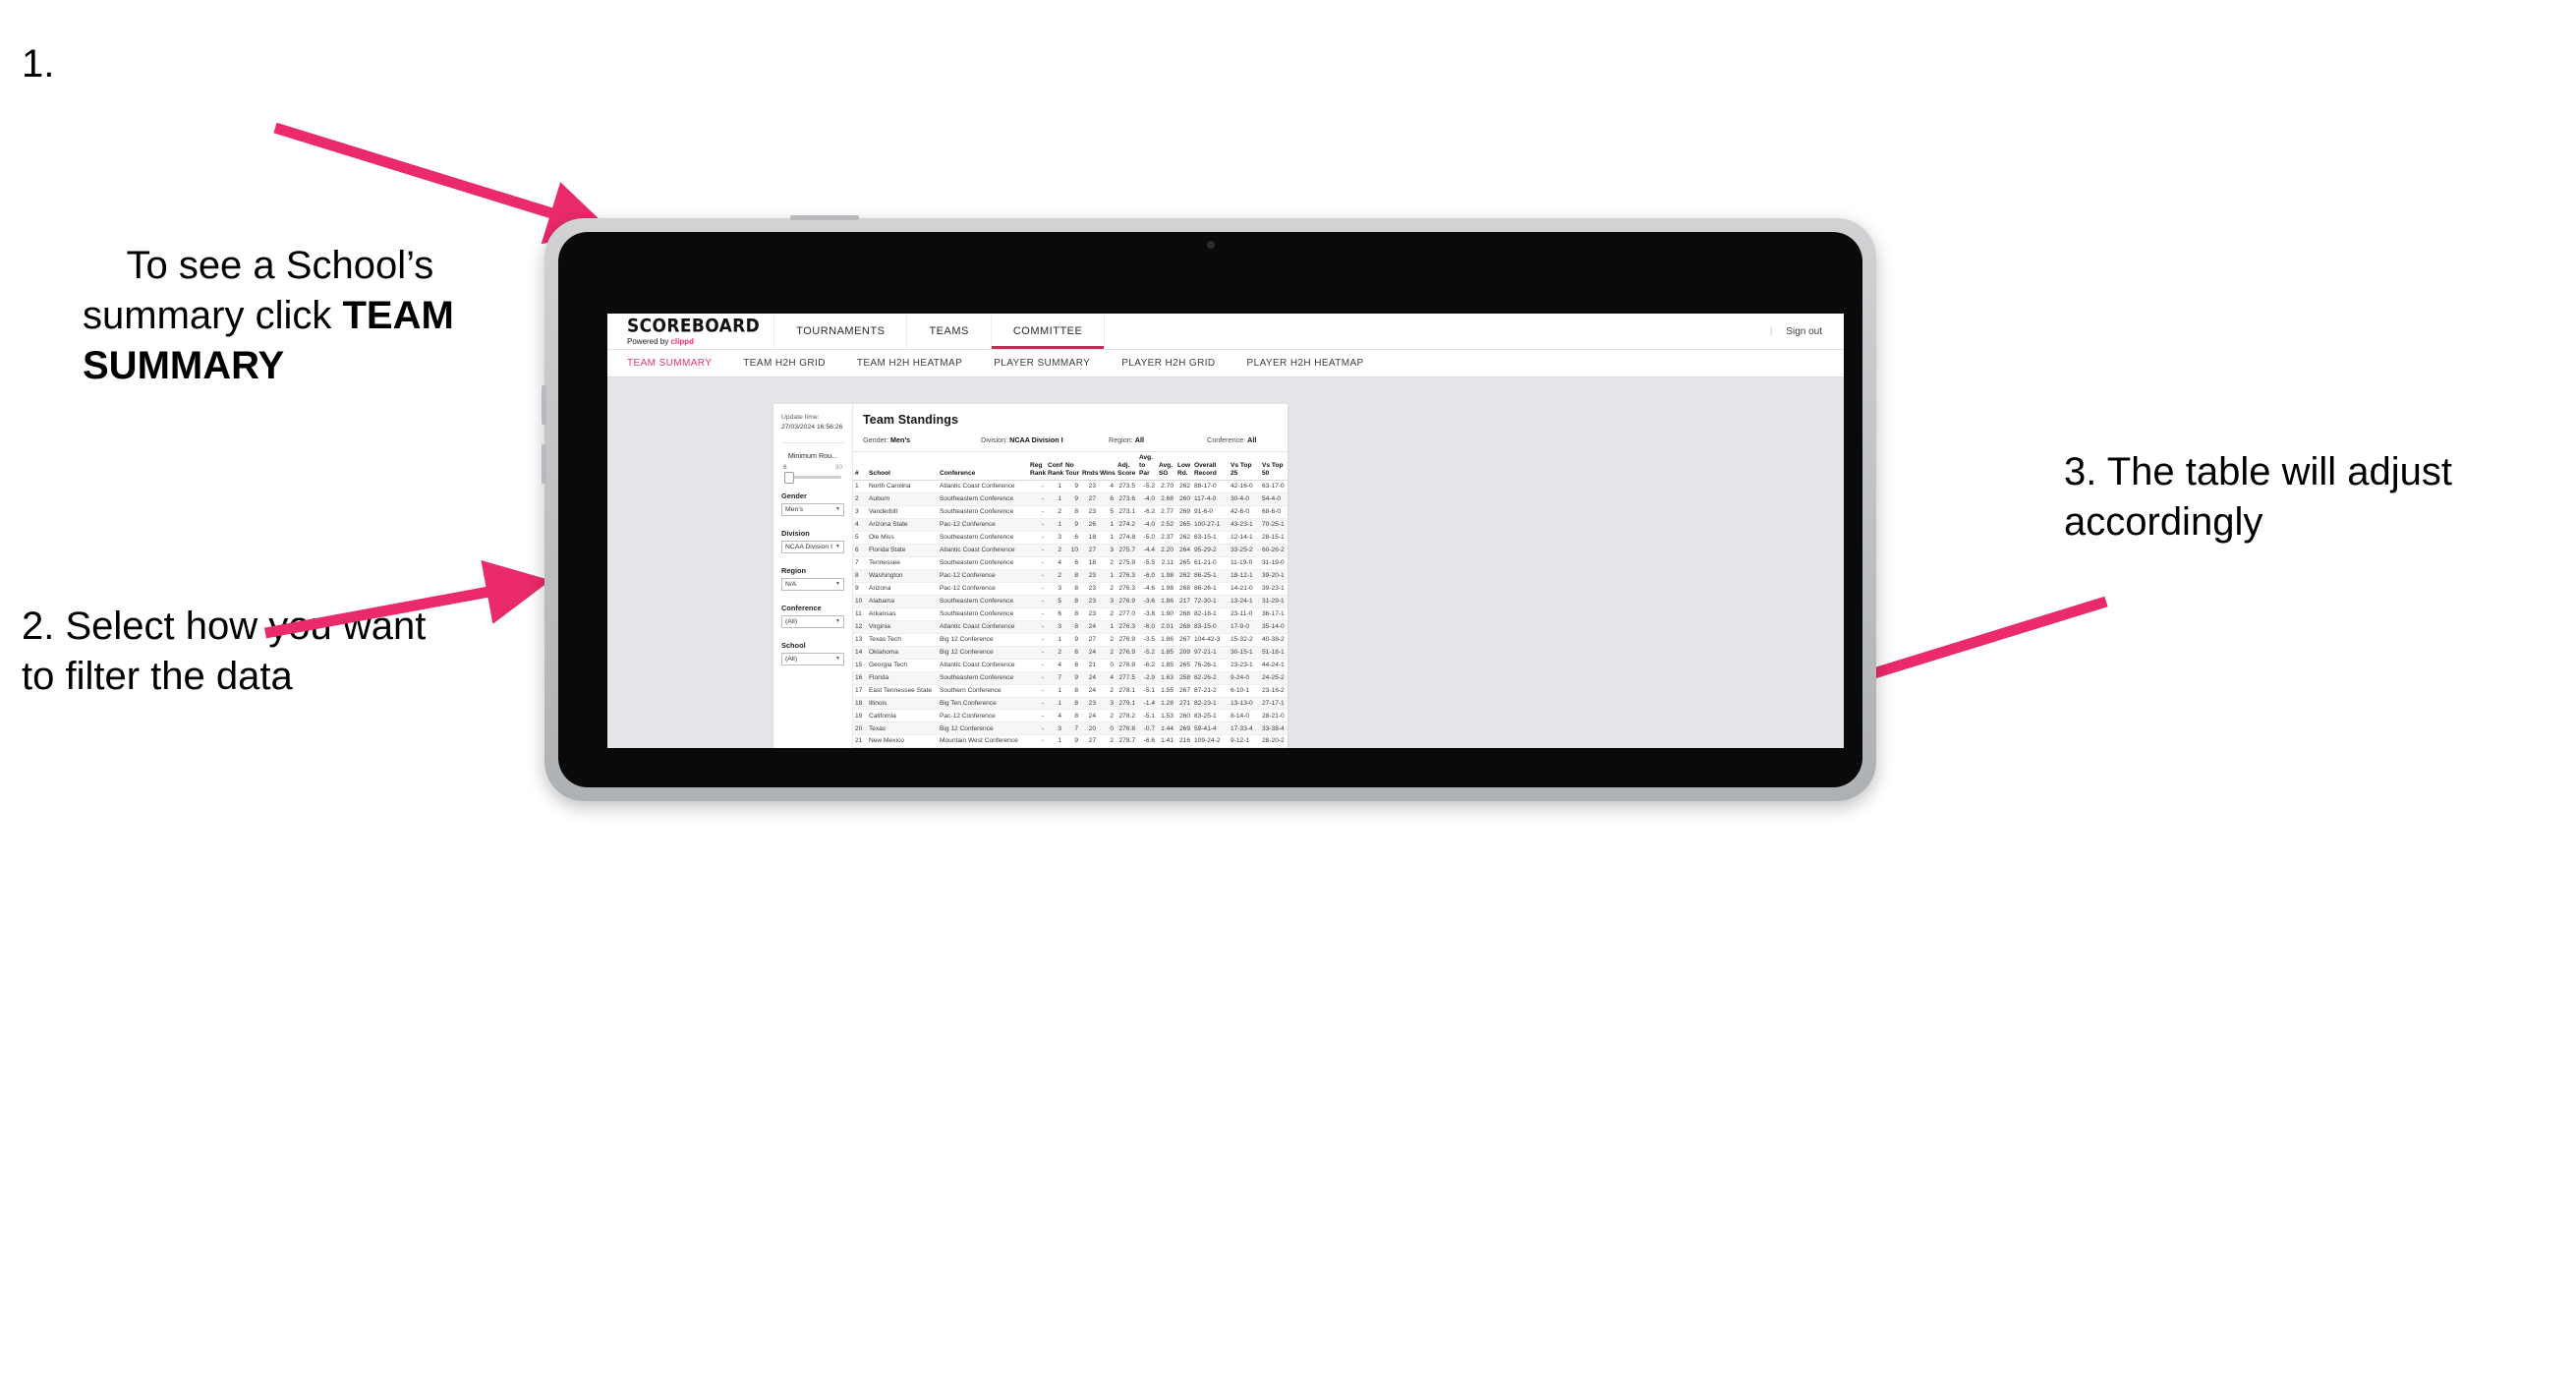  What do you see at coordinates (1210, 741) in the screenshot?
I see `cell-overall-record: 109-24-2` at bounding box center [1210, 741].